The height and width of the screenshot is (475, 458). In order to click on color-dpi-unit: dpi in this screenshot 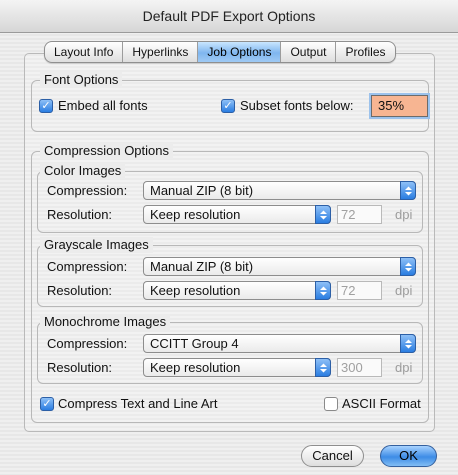, I will do `click(404, 214)`.